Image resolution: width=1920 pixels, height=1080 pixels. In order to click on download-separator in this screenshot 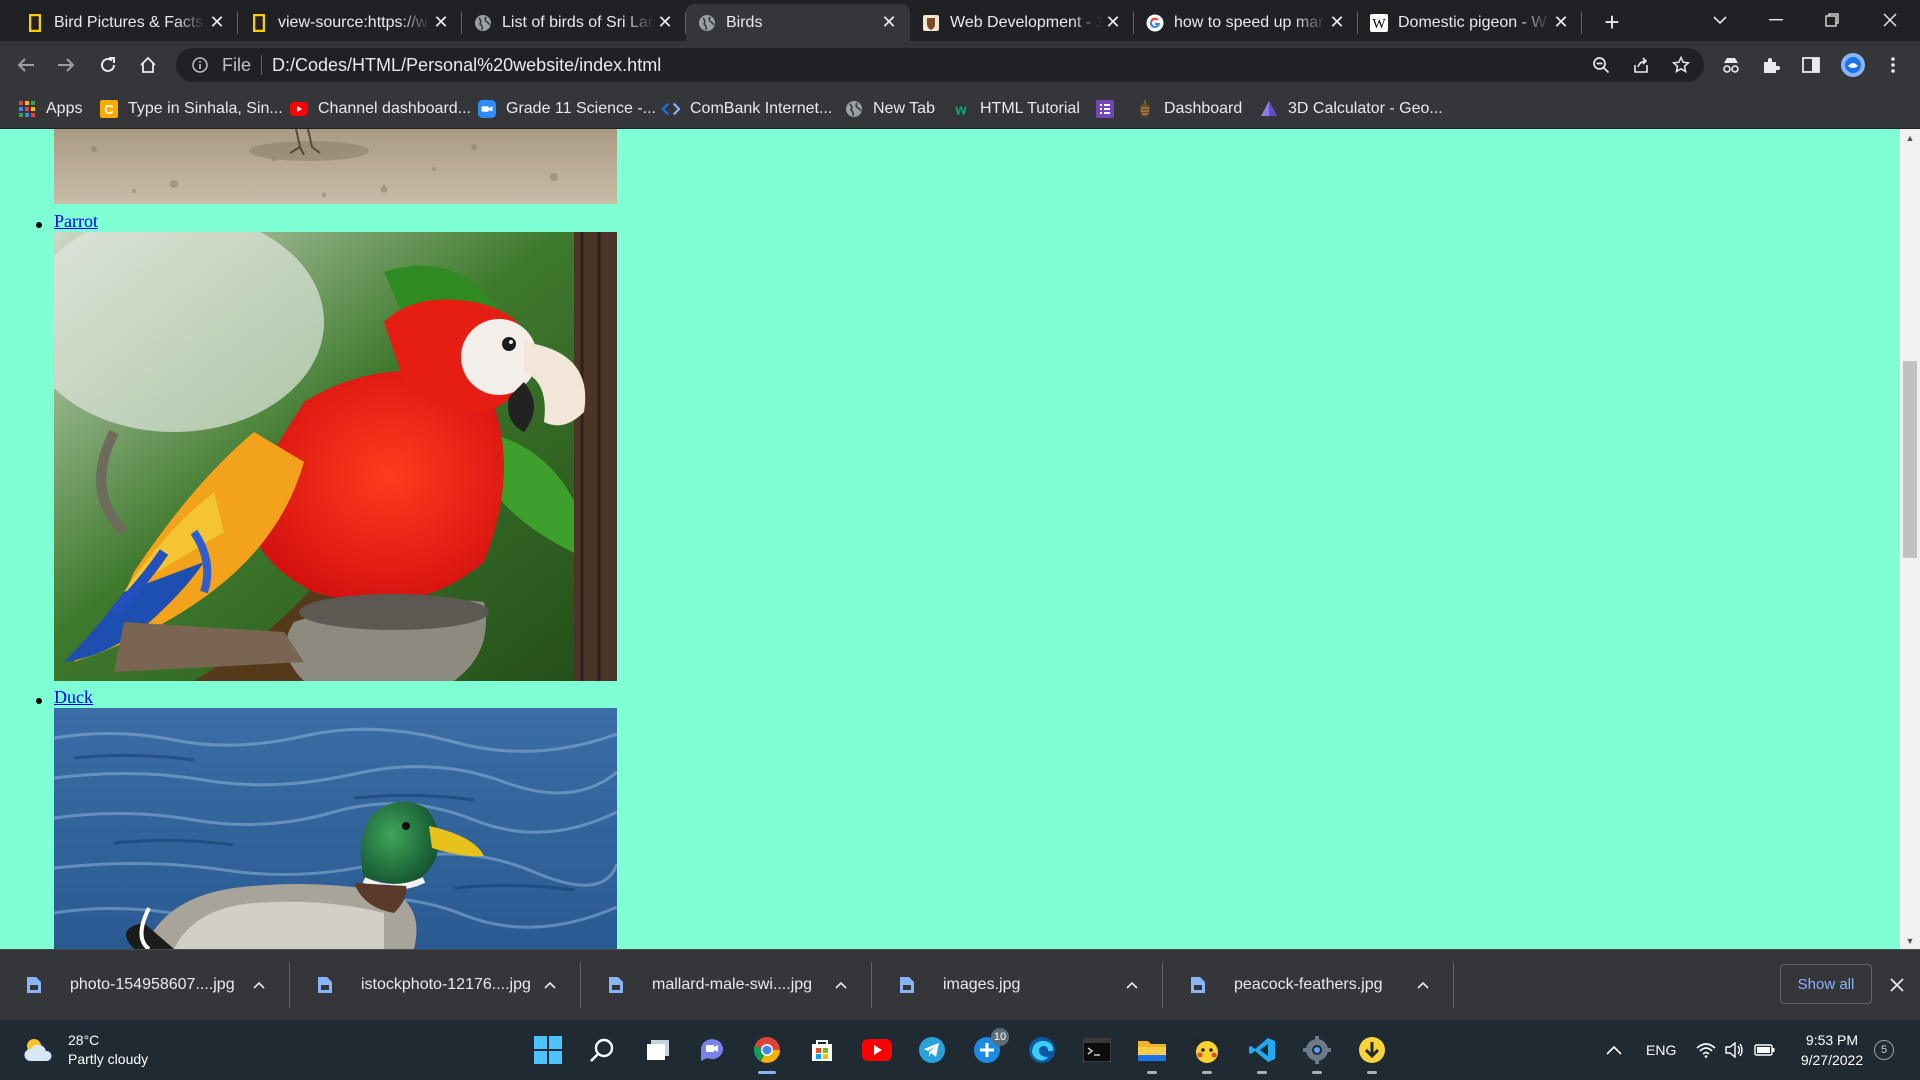, I will do `click(871, 985)`.